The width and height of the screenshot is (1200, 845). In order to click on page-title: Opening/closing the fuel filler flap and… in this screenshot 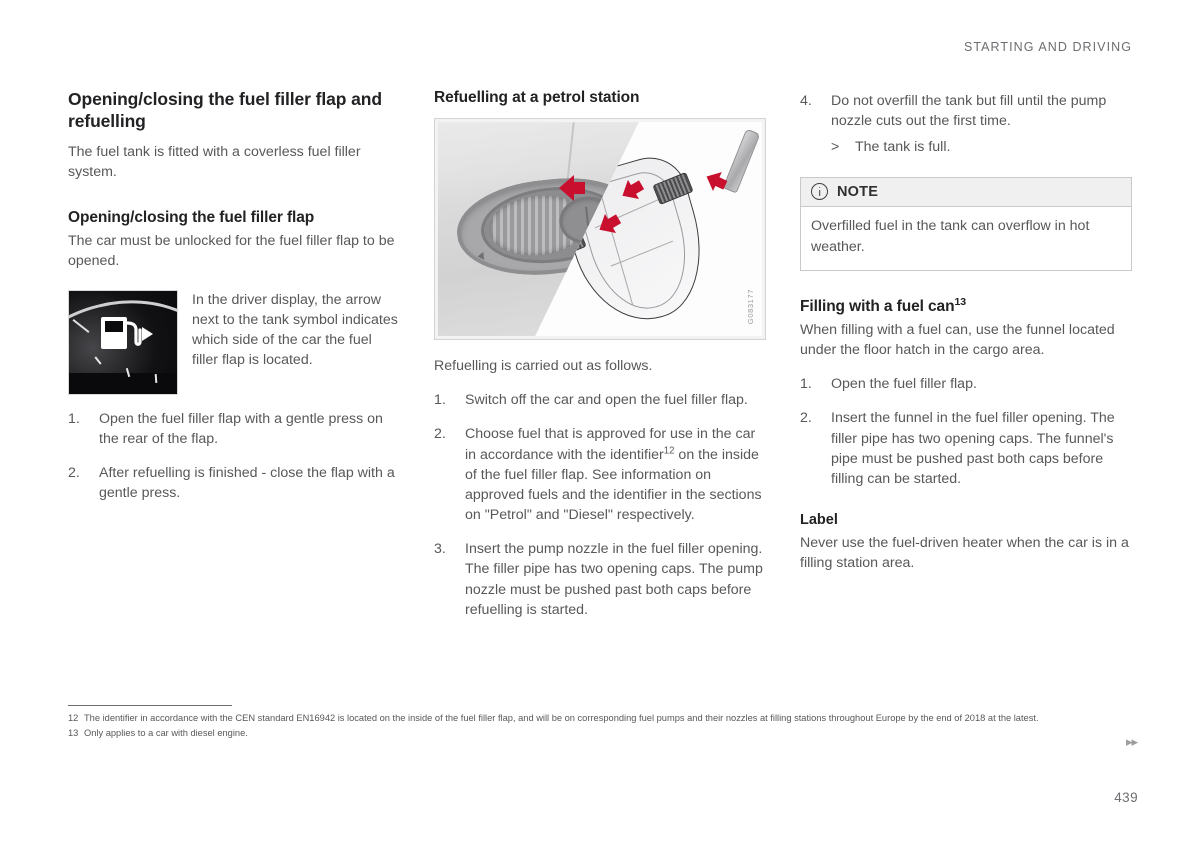, I will do `click(225, 110)`.